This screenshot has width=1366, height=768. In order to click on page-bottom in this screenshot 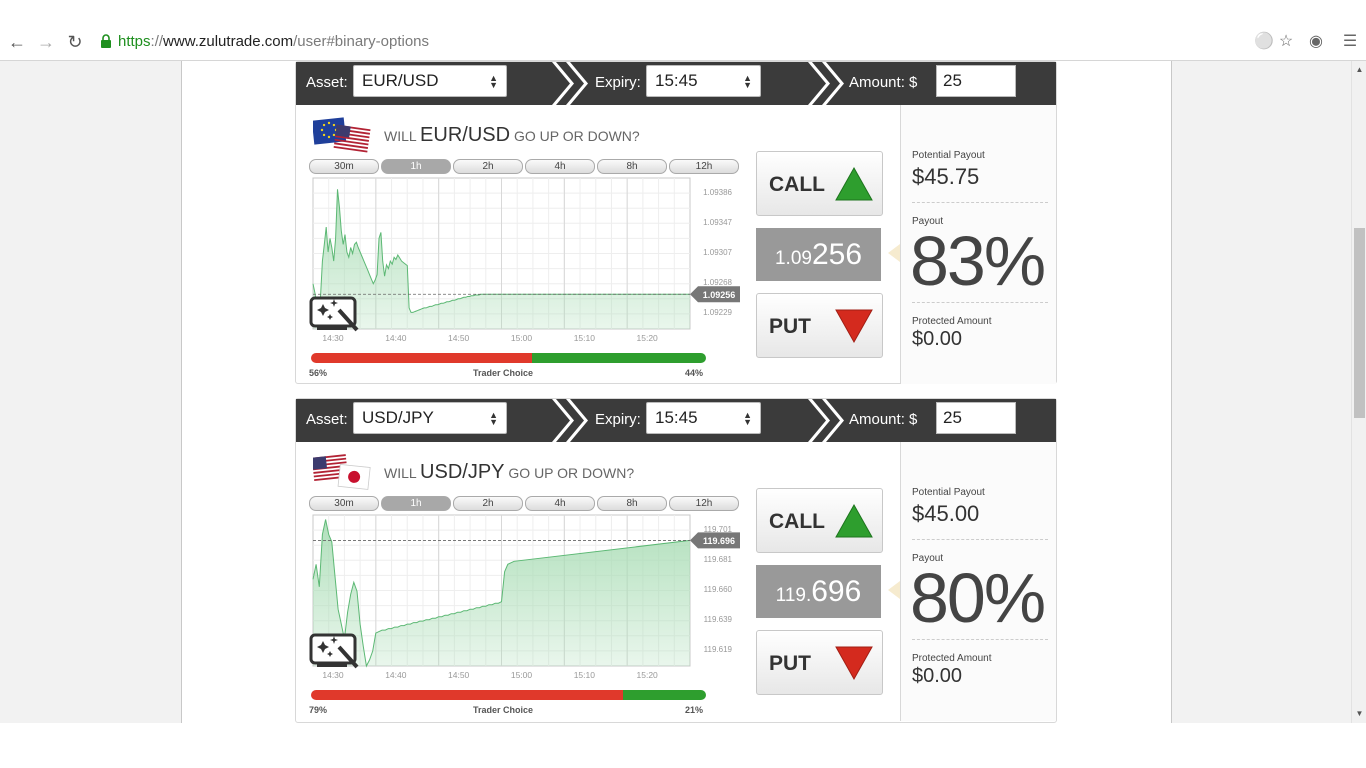, I will do `click(683, 745)`.